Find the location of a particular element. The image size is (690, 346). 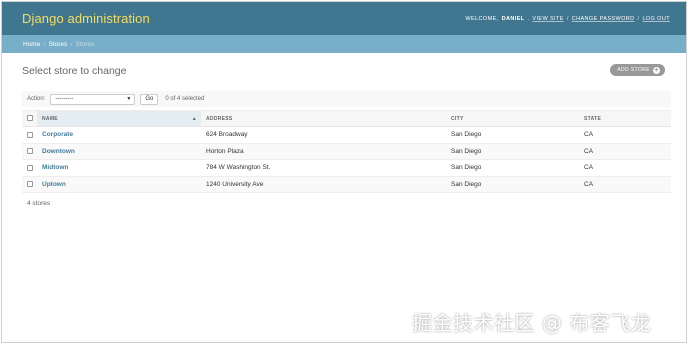

action-select-value: --------- is located at coordinates (64, 99).